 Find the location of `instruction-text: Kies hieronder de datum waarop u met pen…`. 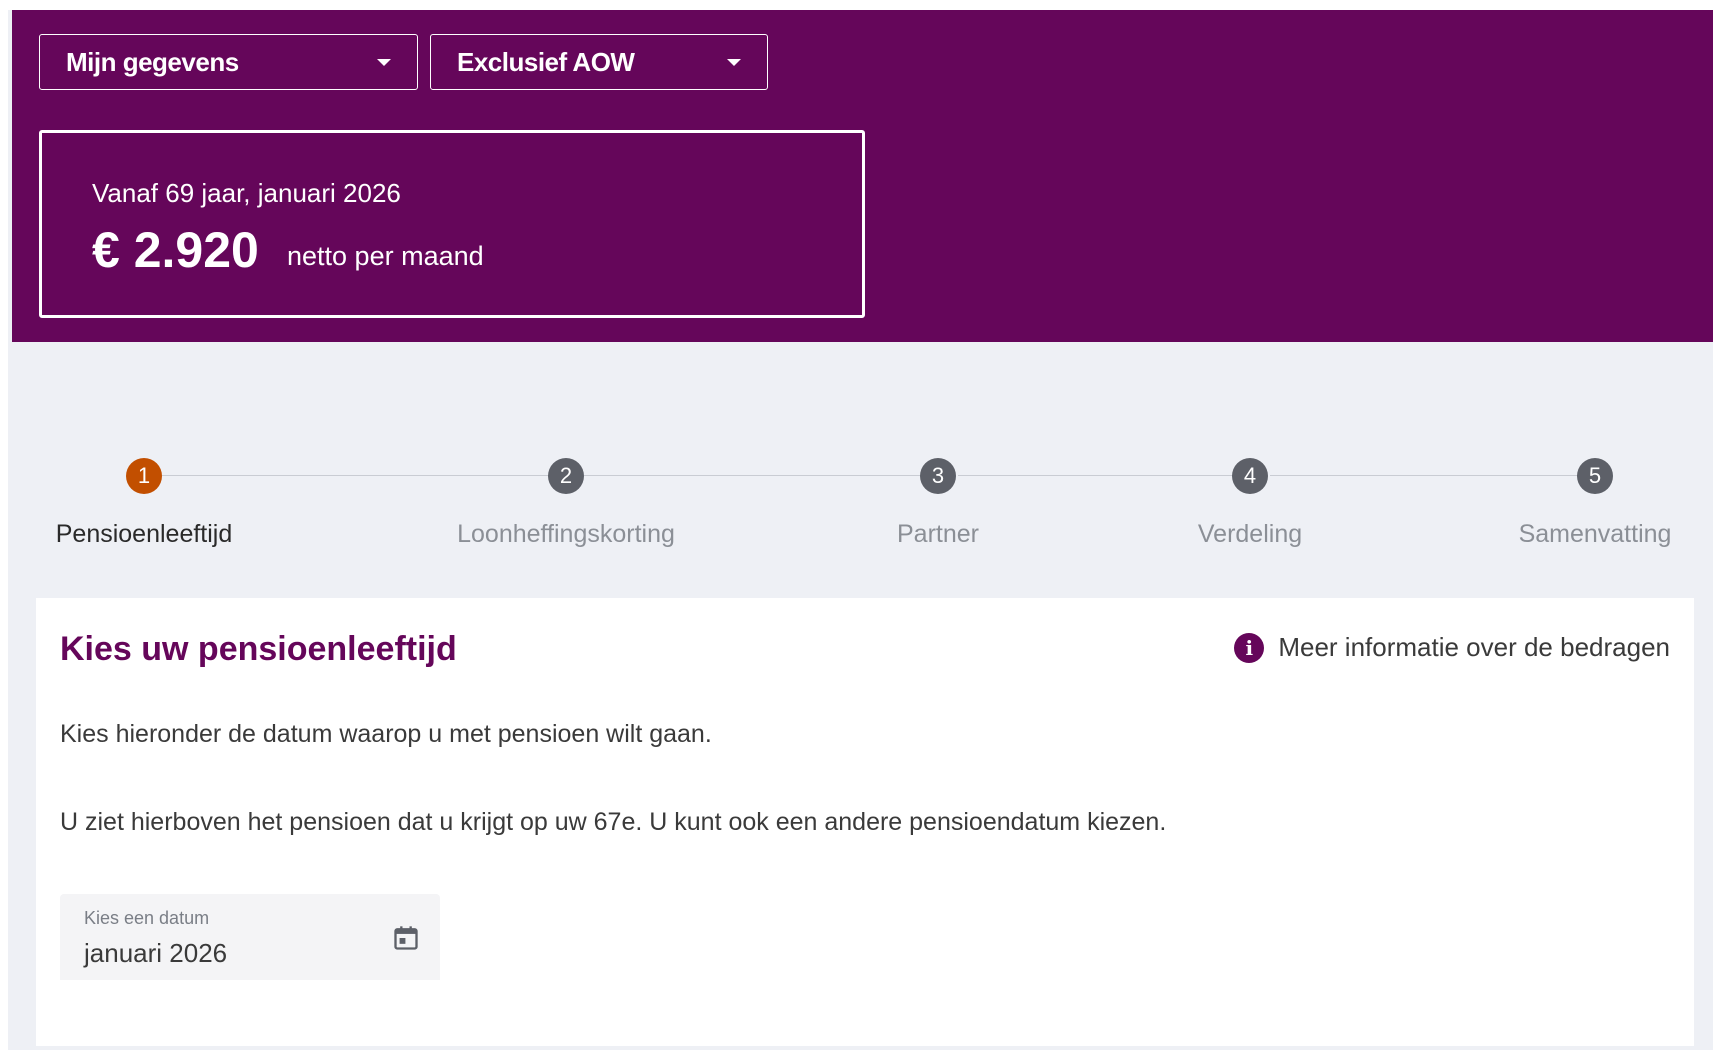

instruction-text: Kies hieronder de datum waarop u met pen… is located at coordinates (386, 734).